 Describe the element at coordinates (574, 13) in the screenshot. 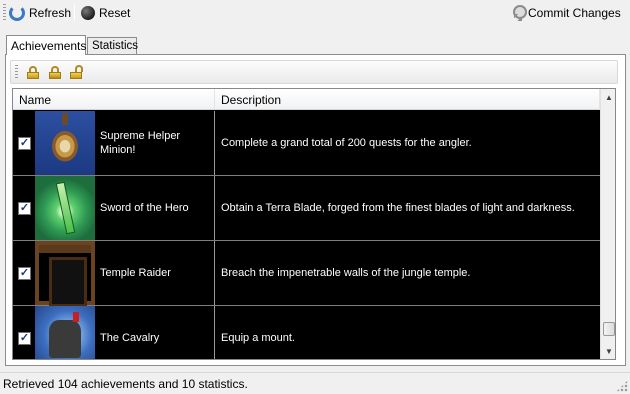

I see `commit-changes-label: Commit Changes` at that location.